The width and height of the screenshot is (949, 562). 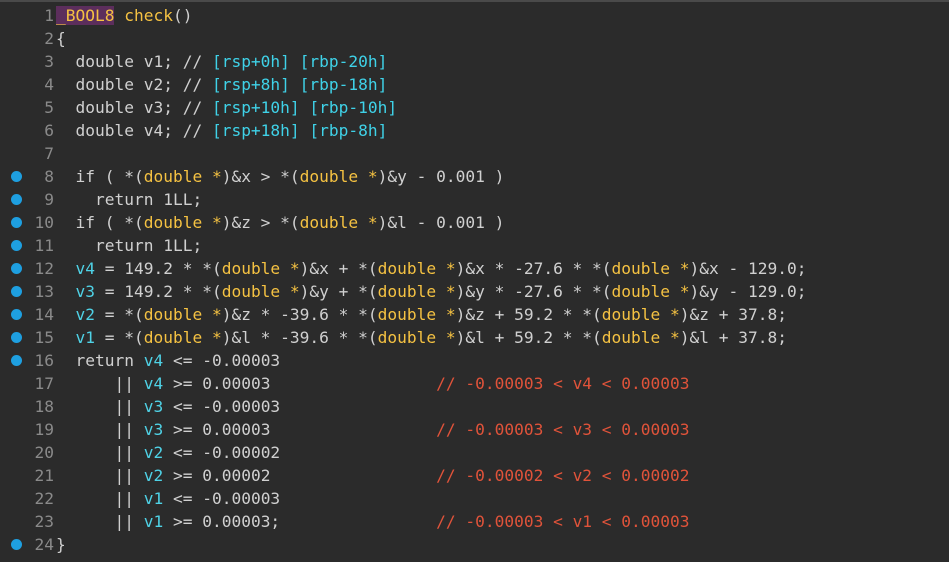 What do you see at coordinates (474, 452) in the screenshot?
I see `code-line: 20 || v2 <= -0.00002` at bounding box center [474, 452].